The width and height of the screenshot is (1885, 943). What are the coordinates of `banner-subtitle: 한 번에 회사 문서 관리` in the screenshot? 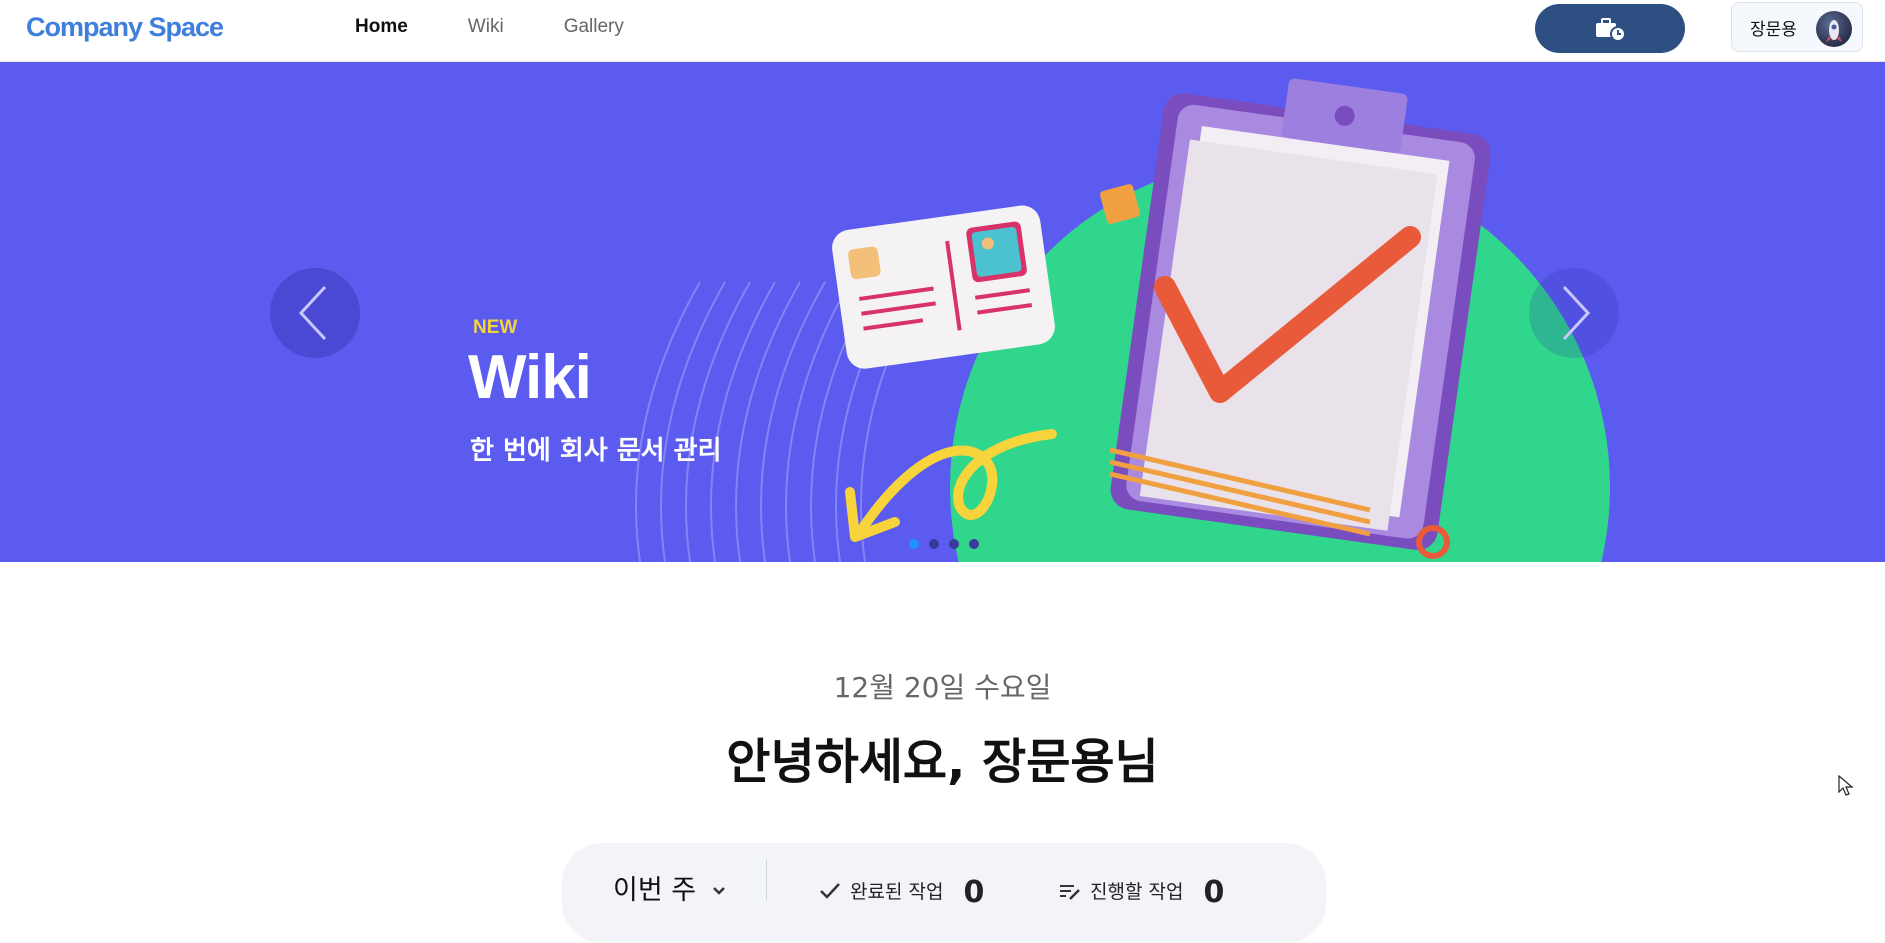 It's located at (596, 451).